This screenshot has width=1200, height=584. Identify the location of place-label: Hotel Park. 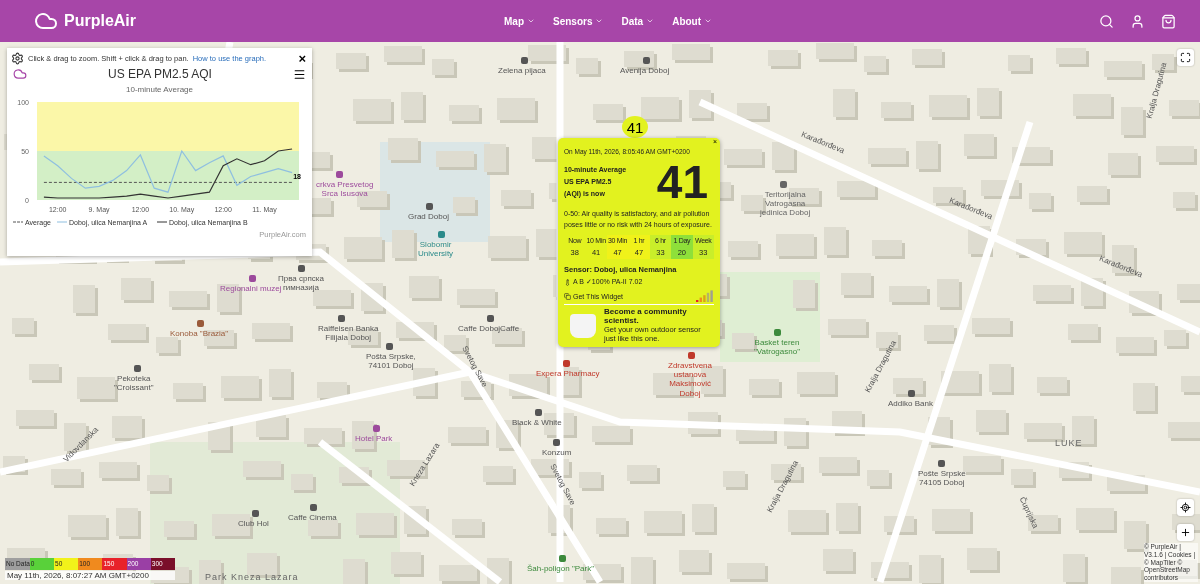
(374, 439).